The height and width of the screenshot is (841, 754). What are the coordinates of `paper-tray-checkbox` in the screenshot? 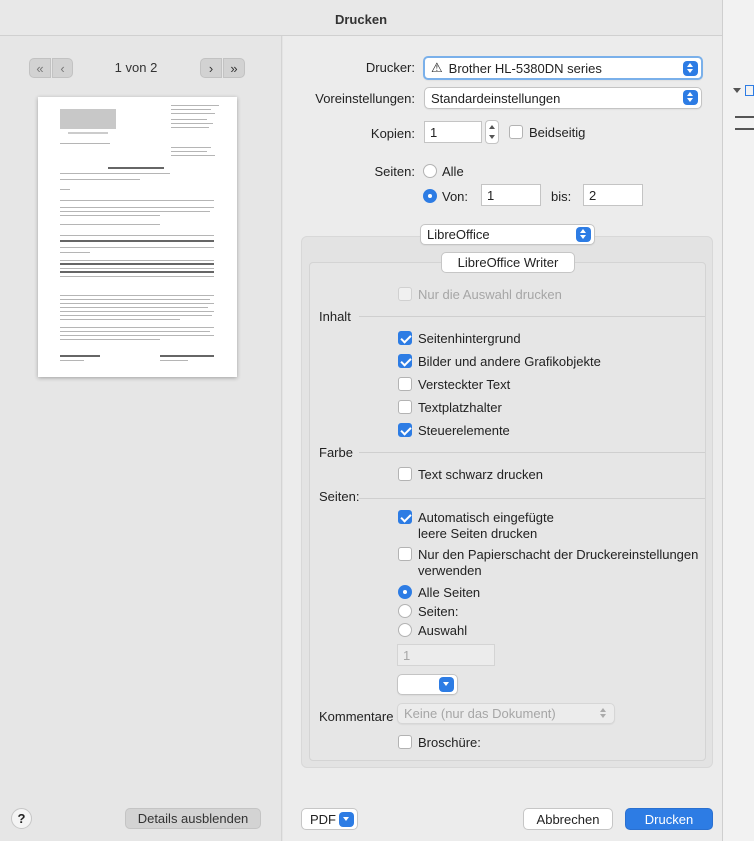 It's located at (405, 554).